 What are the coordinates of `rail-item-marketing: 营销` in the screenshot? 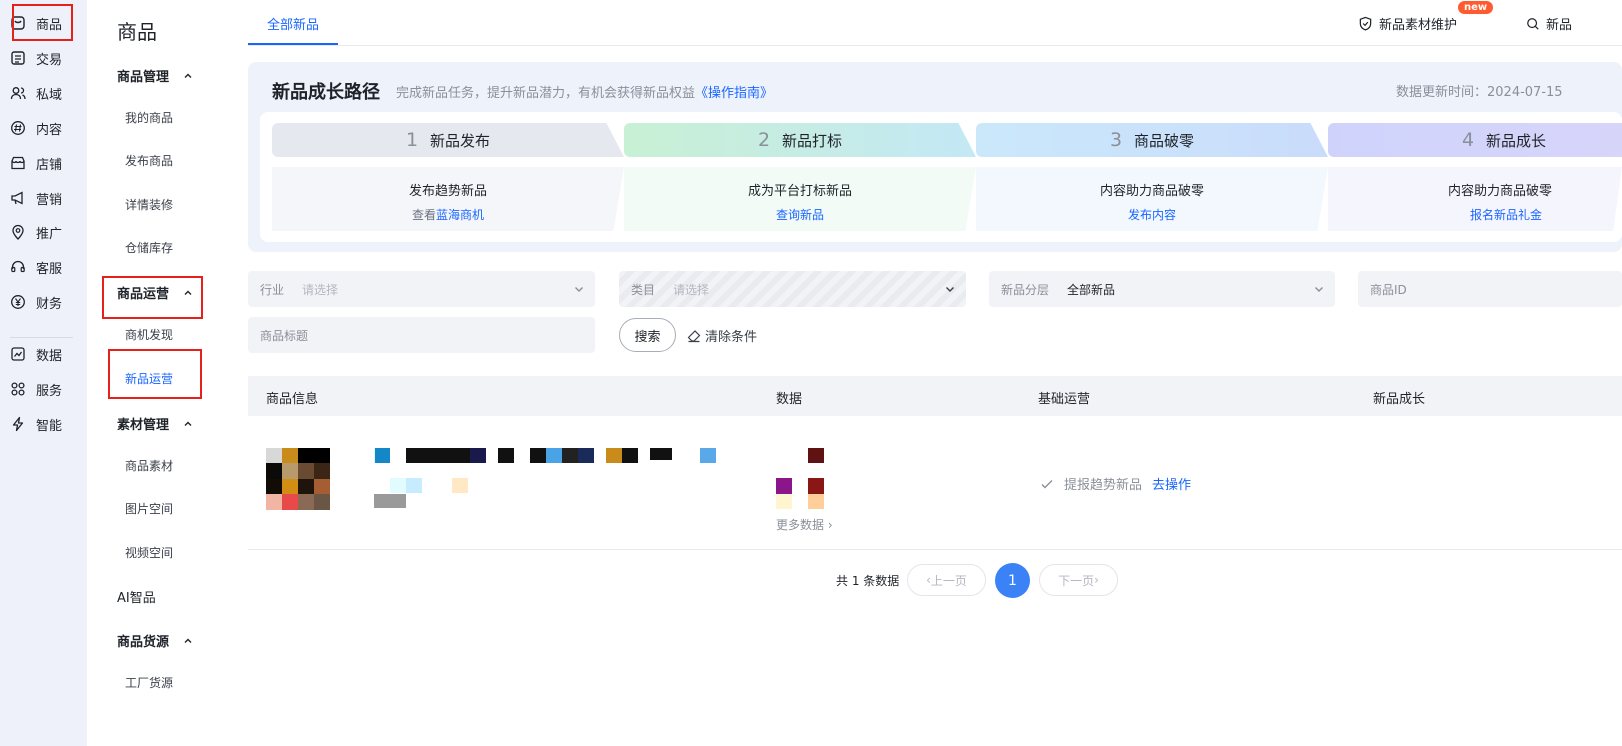 It's located at (43, 198).